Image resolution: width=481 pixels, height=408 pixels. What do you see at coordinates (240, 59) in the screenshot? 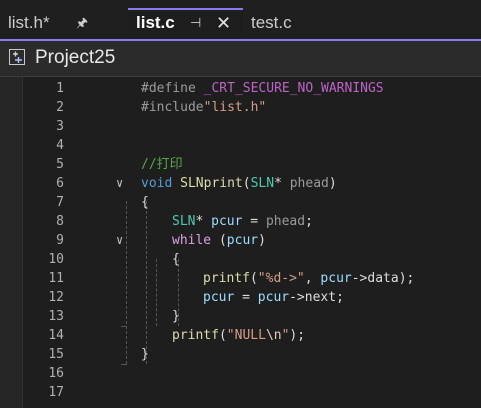
I see `navigation-bar: Project25` at bounding box center [240, 59].